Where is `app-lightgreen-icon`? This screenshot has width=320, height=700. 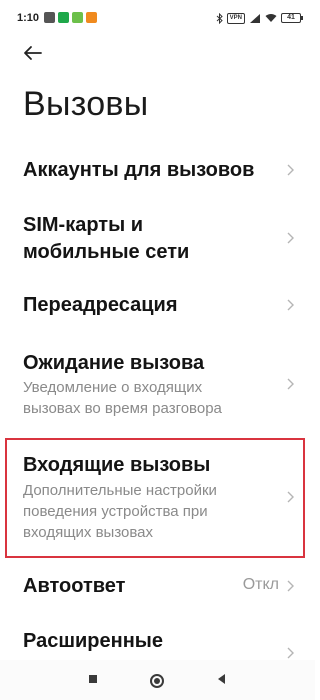
app-lightgreen-icon is located at coordinates (77, 17).